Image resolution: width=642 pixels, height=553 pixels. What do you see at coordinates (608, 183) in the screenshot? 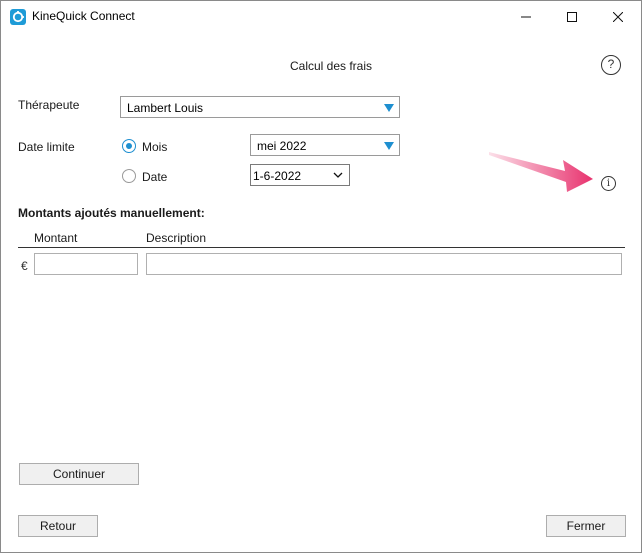
I see `info-icon: i` at bounding box center [608, 183].